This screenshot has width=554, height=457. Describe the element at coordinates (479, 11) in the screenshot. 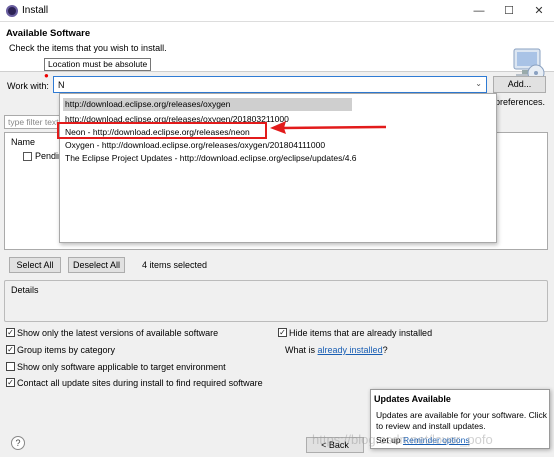

I see `minimize-button: —` at that location.